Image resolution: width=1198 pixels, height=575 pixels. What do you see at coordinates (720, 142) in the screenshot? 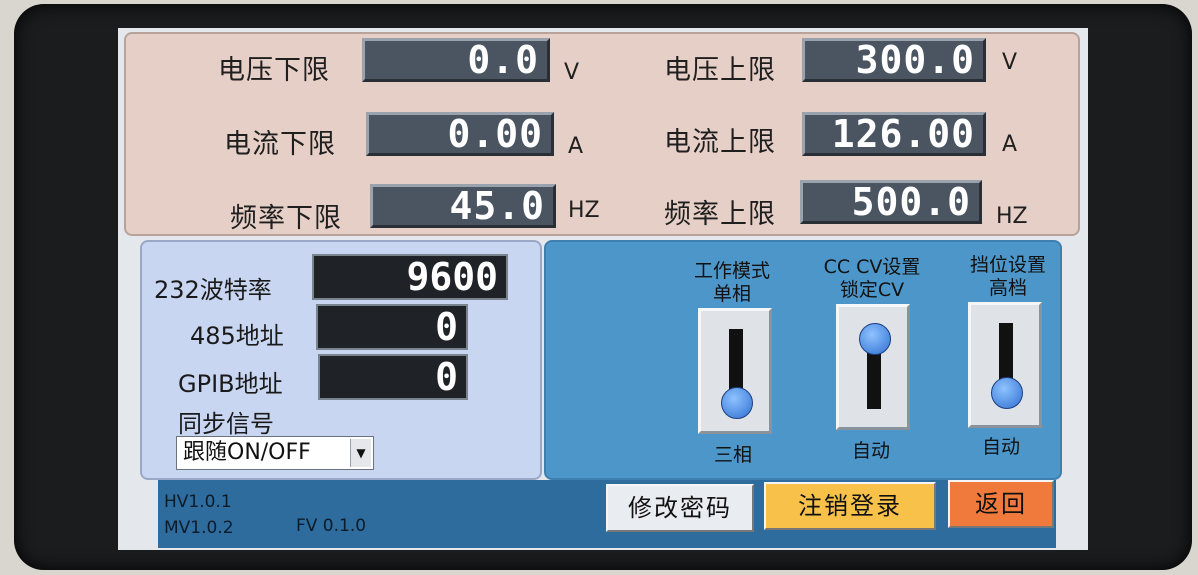
I see `current-high-label: 电流上限` at bounding box center [720, 142].